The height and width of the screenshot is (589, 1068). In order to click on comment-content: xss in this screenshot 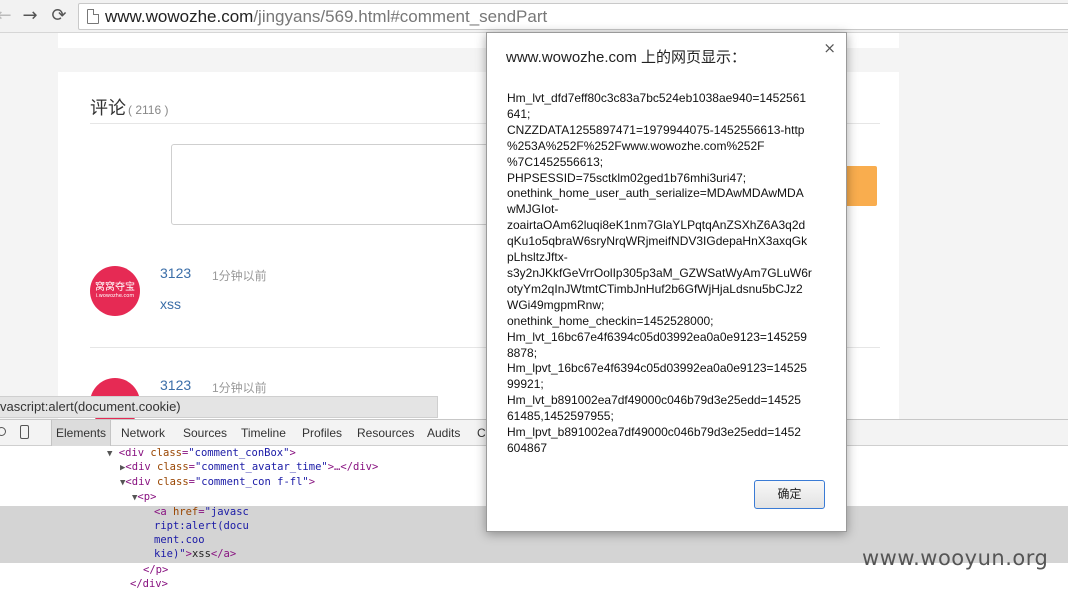, I will do `click(170, 304)`.